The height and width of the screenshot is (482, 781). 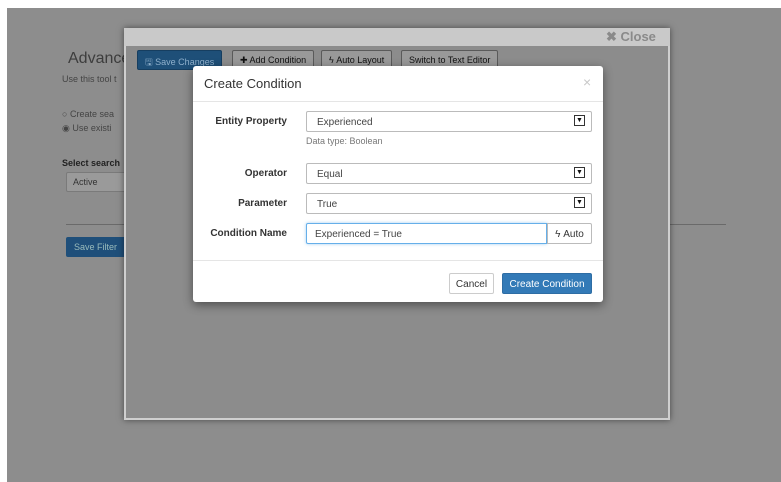 What do you see at coordinates (471, 283) in the screenshot?
I see `cancel-button: Cancel` at bounding box center [471, 283].